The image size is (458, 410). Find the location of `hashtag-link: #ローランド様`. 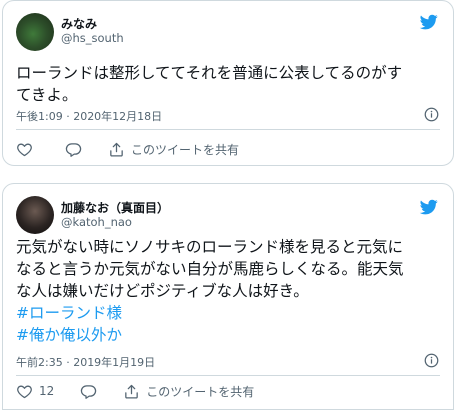

hashtag-link: #ローランド様 is located at coordinates (231, 313).